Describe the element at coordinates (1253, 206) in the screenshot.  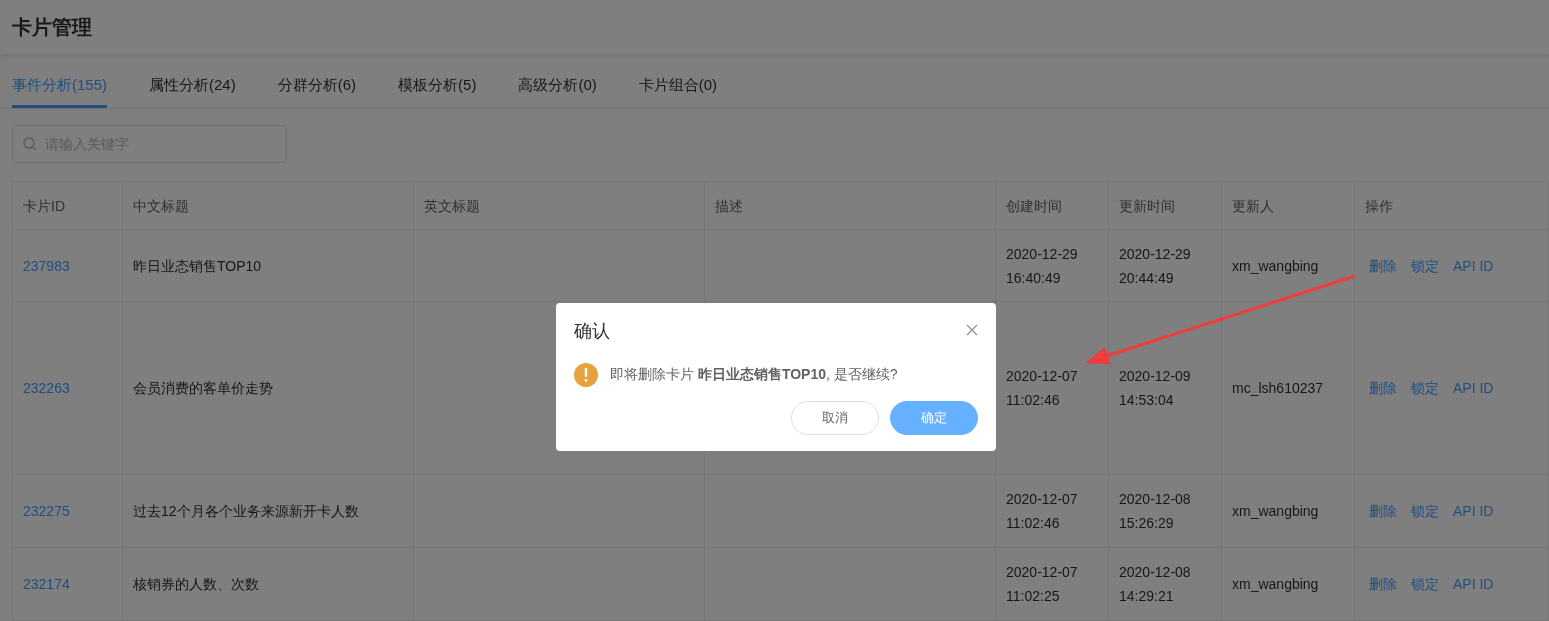
I see `column-header: 更新人` at that location.